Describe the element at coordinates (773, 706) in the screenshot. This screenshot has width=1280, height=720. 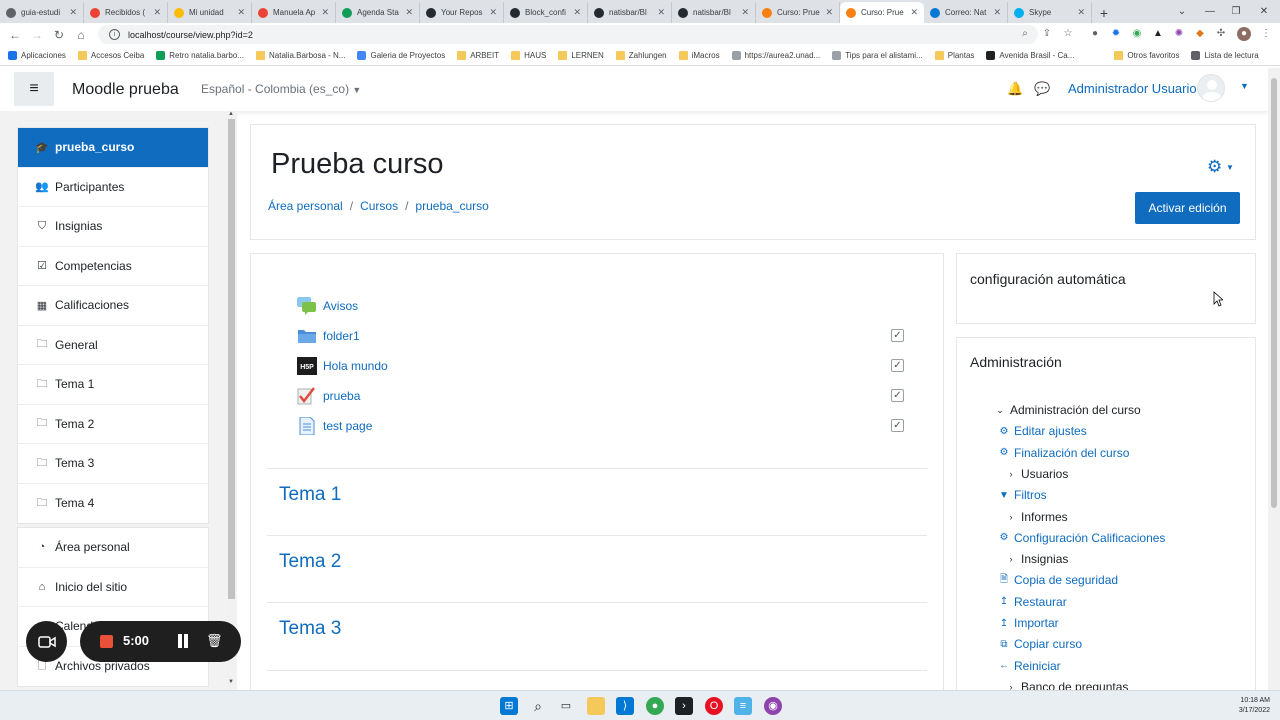
I see `podcast-icon: ◉` at that location.